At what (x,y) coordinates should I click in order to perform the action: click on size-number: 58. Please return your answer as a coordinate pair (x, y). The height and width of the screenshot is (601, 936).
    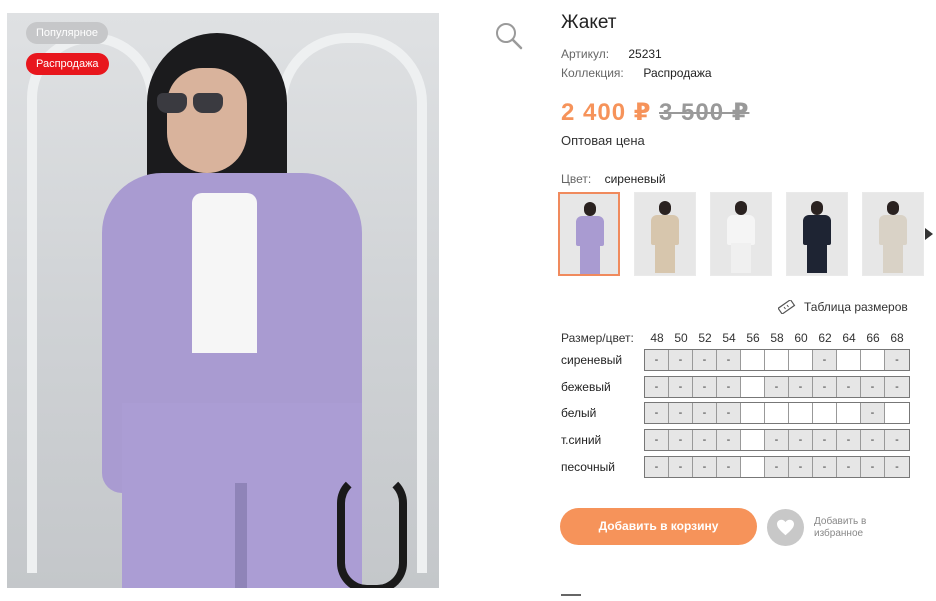
    Looking at the image, I should click on (777, 338).